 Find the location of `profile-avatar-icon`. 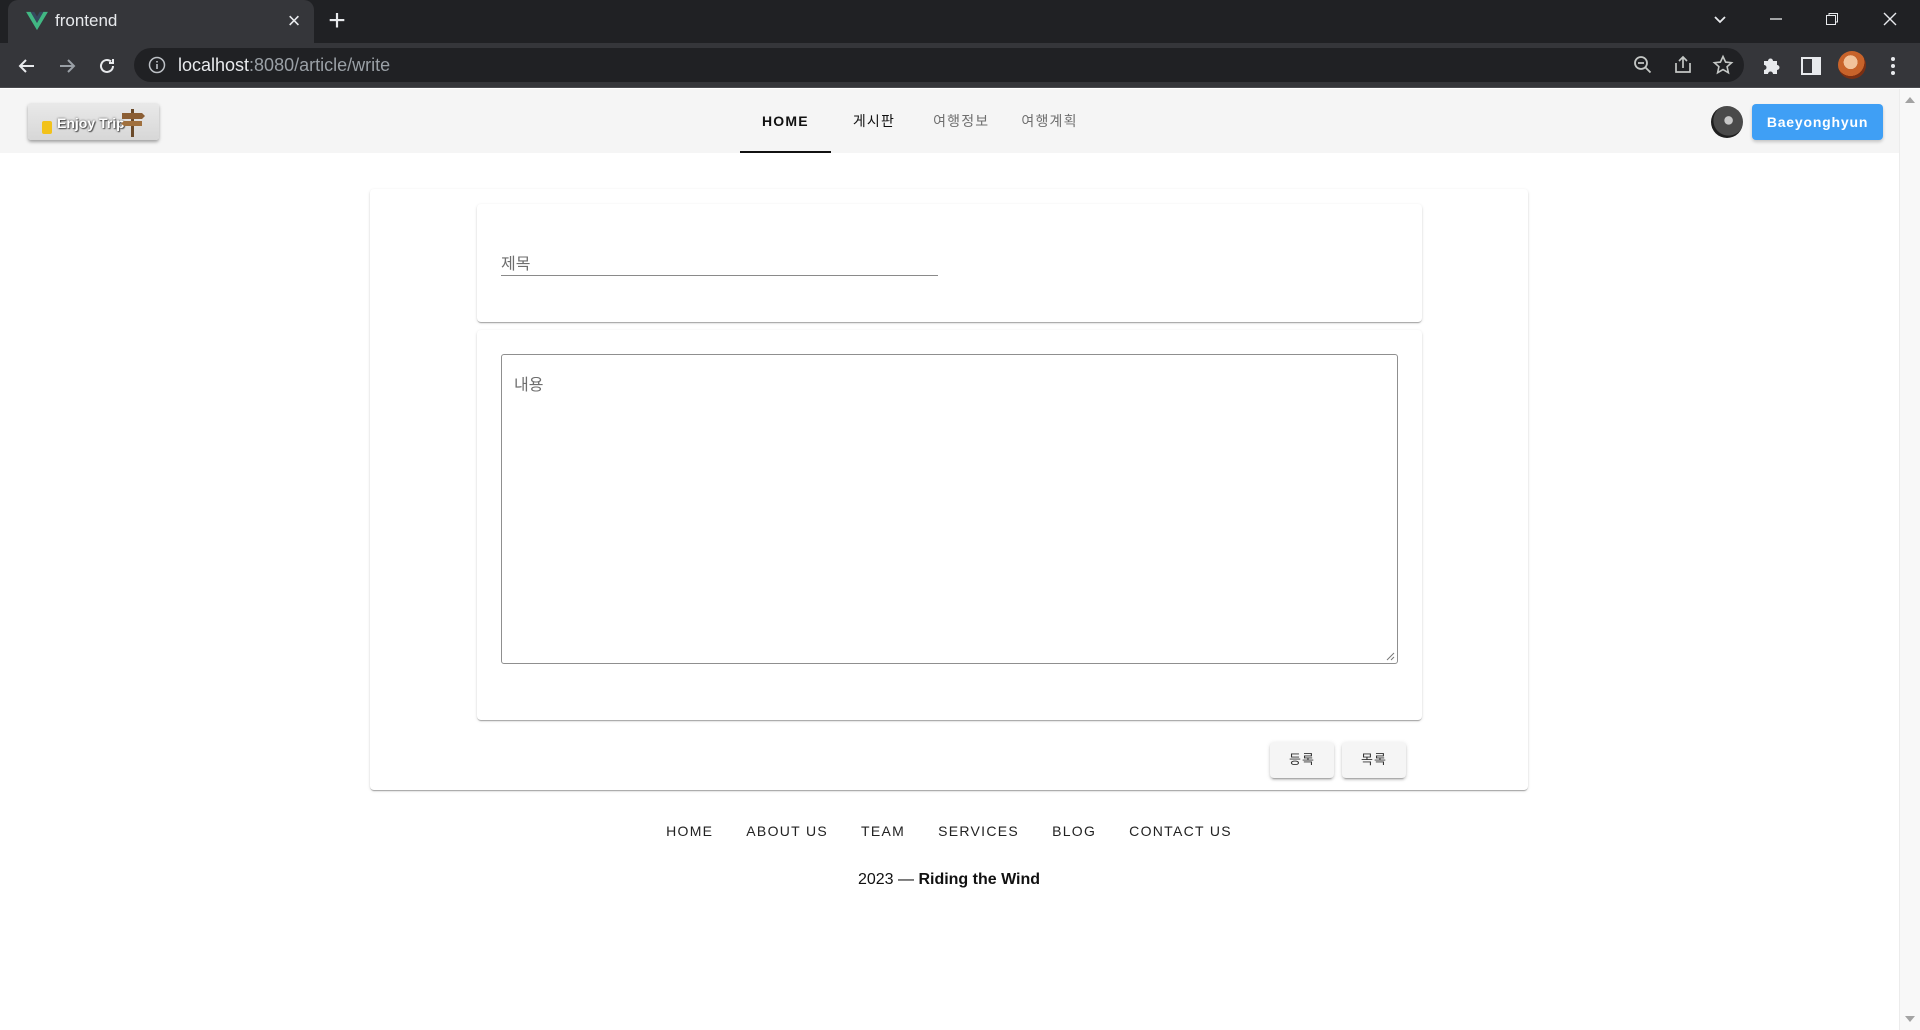

profile-avatar-icon is located at coordinates (1852, 65).